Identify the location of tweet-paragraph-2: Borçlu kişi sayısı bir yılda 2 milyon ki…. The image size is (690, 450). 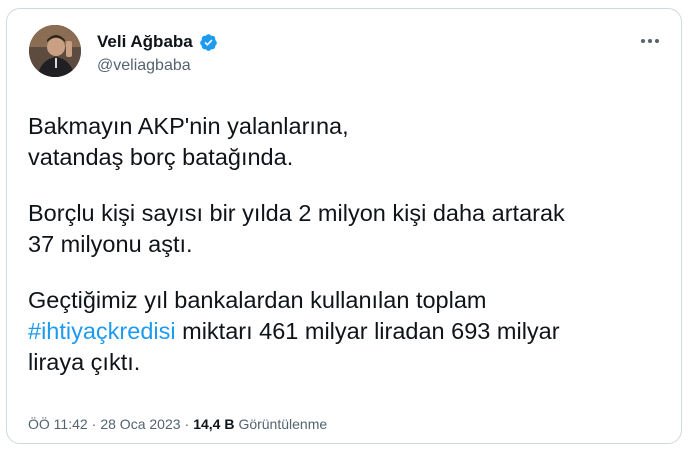
(296, 228).